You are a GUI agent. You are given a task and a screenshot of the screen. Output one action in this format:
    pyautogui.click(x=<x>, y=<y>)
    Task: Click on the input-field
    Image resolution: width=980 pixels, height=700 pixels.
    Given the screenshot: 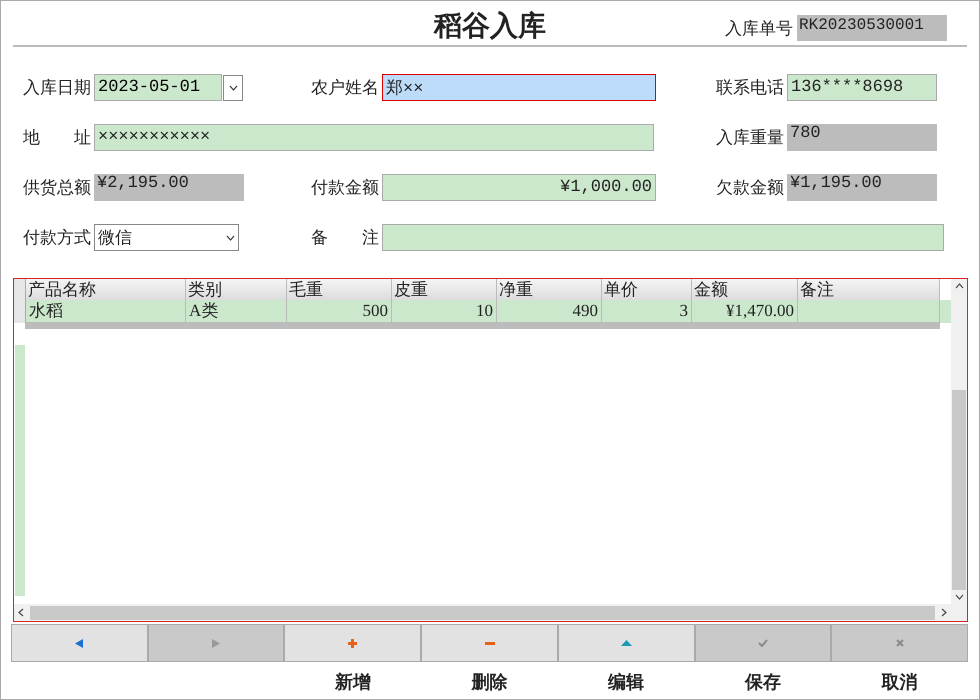 What is the action you would take?
    pyautogui.click(x=663, y=237)
    